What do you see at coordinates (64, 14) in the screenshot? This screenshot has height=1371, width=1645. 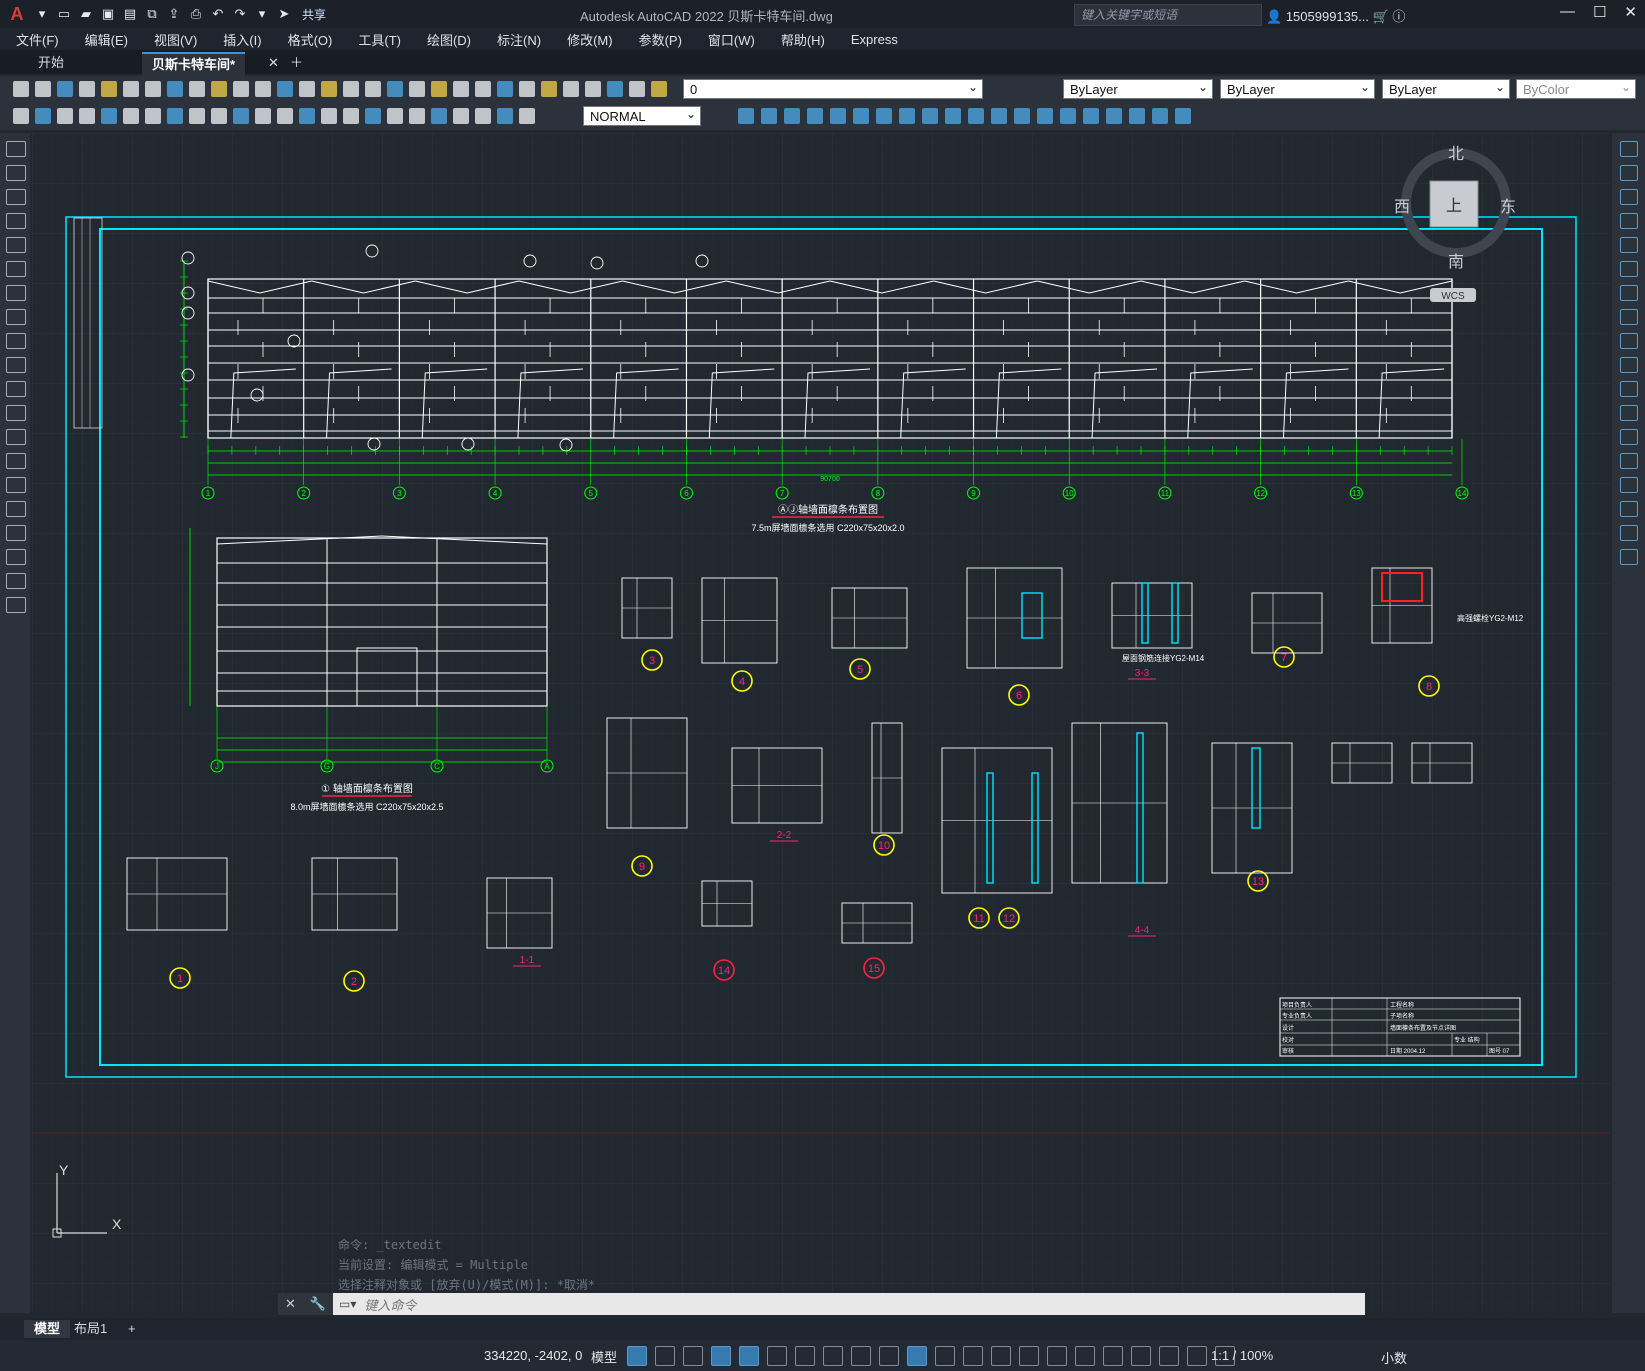 I see `new-file-icon: ▭` at bounding box center [64, 14].